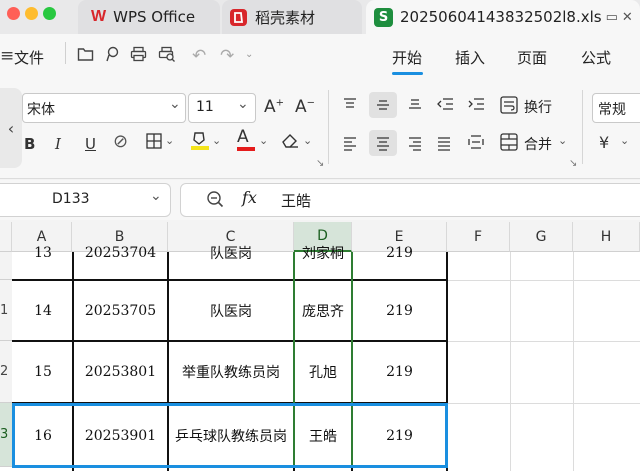  Describe the element at coordinates (120, 253) in the screenshot. I see `cell-b: 20253704` at that location.